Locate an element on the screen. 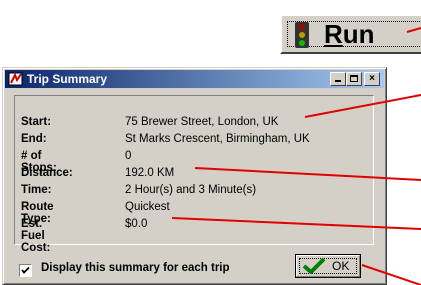  time-label: Time: is located at coordinates (36, 190).